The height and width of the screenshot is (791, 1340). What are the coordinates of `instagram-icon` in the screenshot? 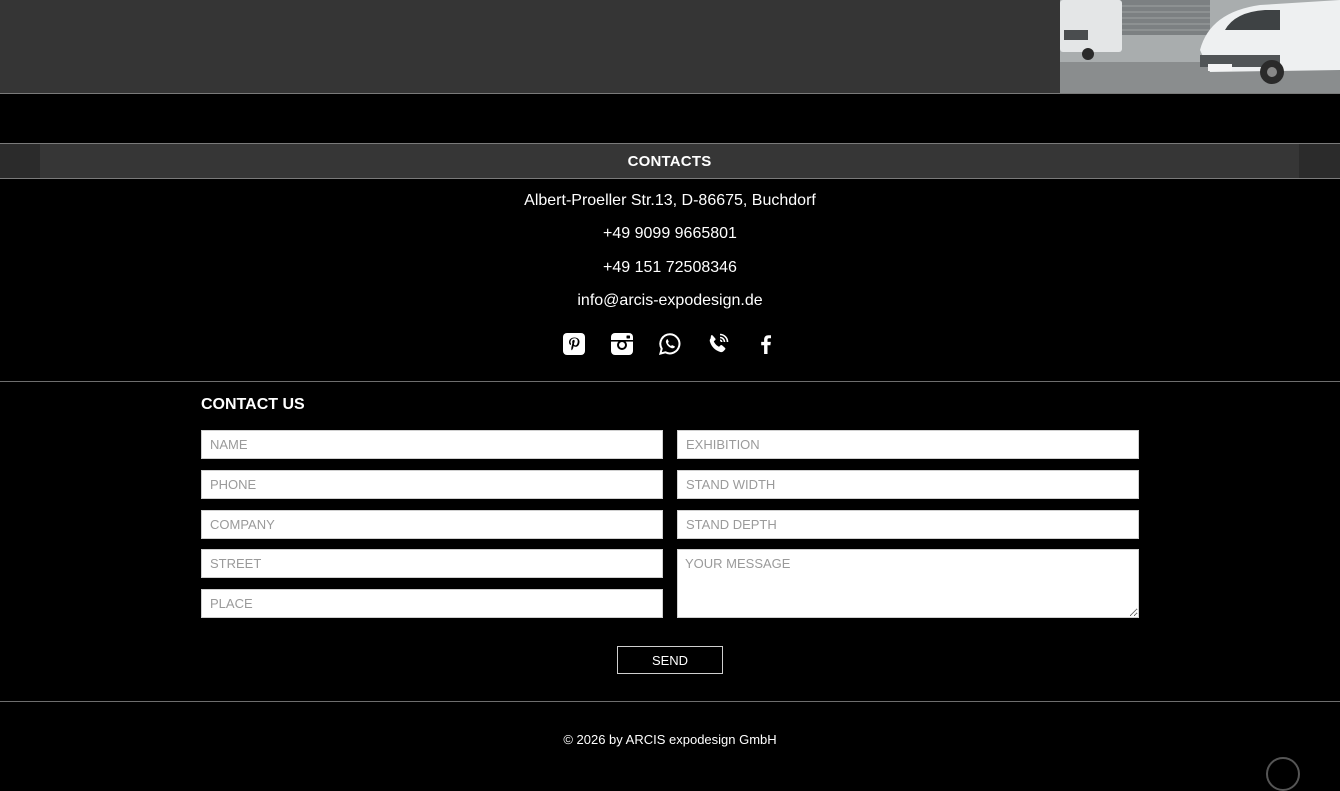 It's located at (622, 344).